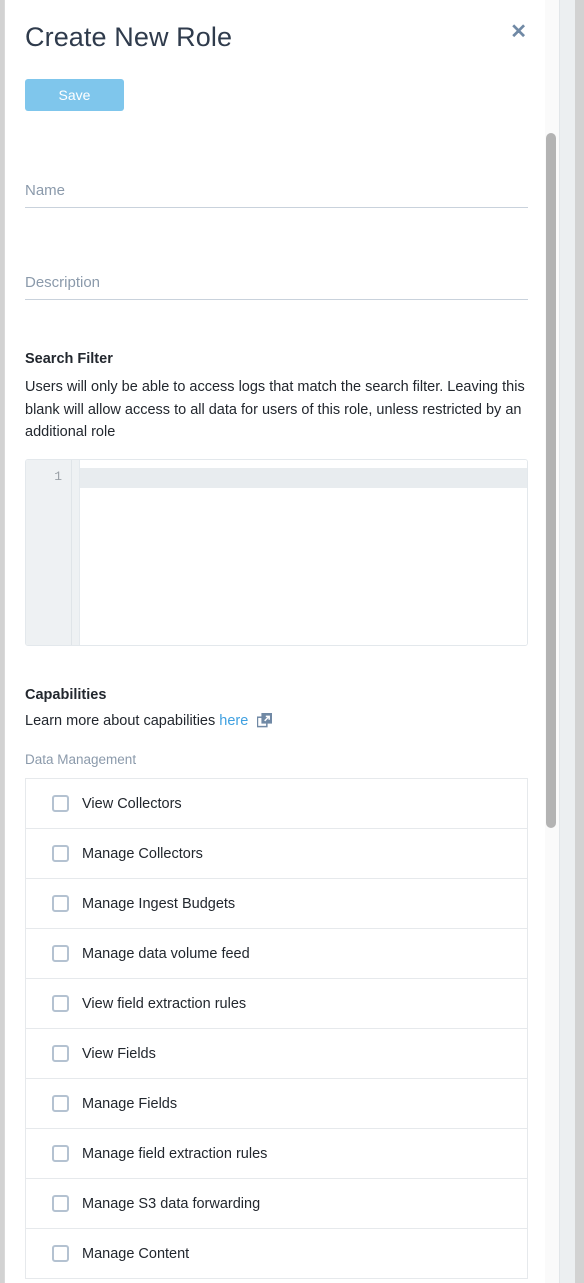  What do you see at coordinates (276, 1154) in the screenshot?
I see `capability-row: Manage field extraction rules` at bounding box center [276, 1154].